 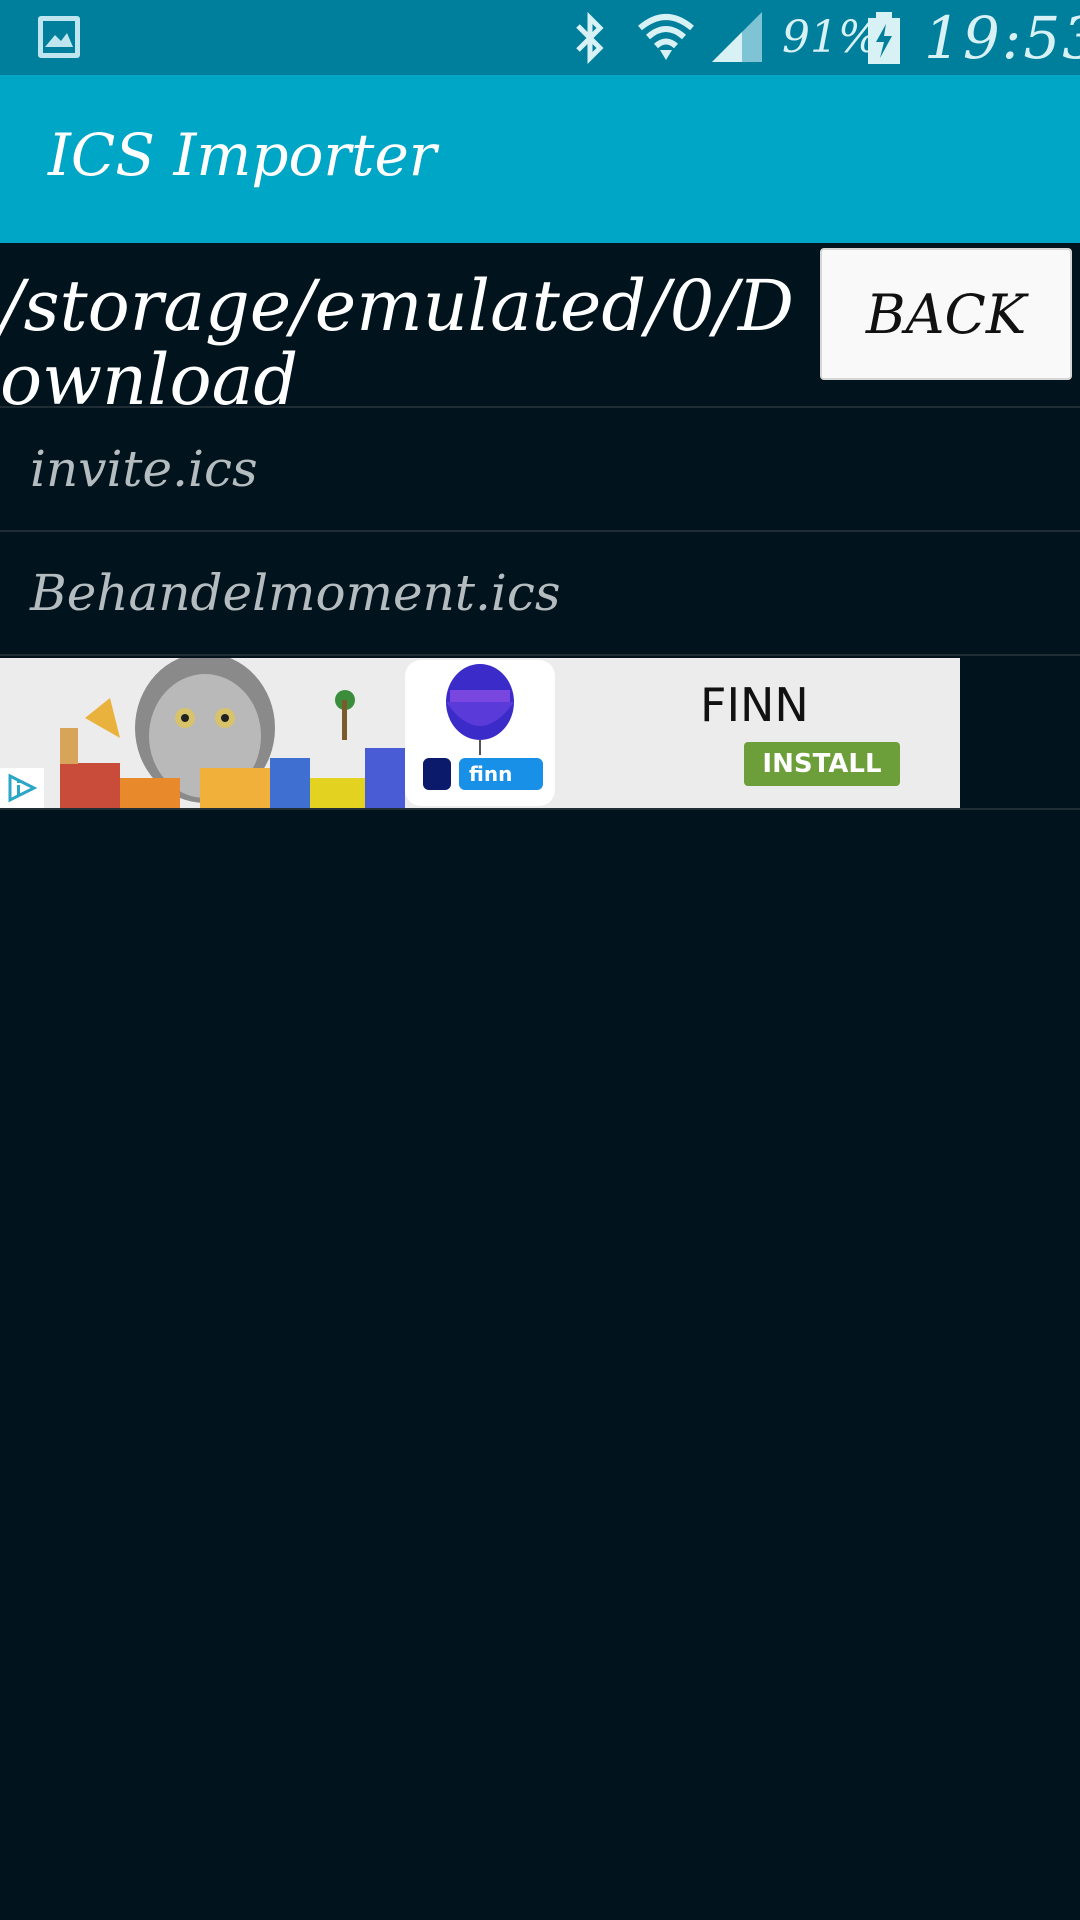 What do you see at coordinates (540, 809) in the screenshot?
I see `divider` at bounding box center [540, 809].